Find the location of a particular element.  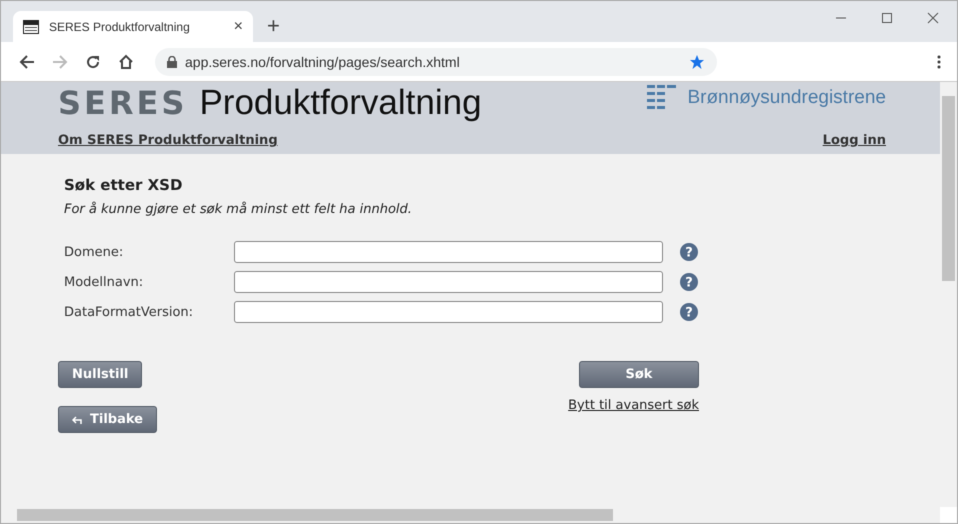

seres-logo: SERES is located at coordinates (123, 103).